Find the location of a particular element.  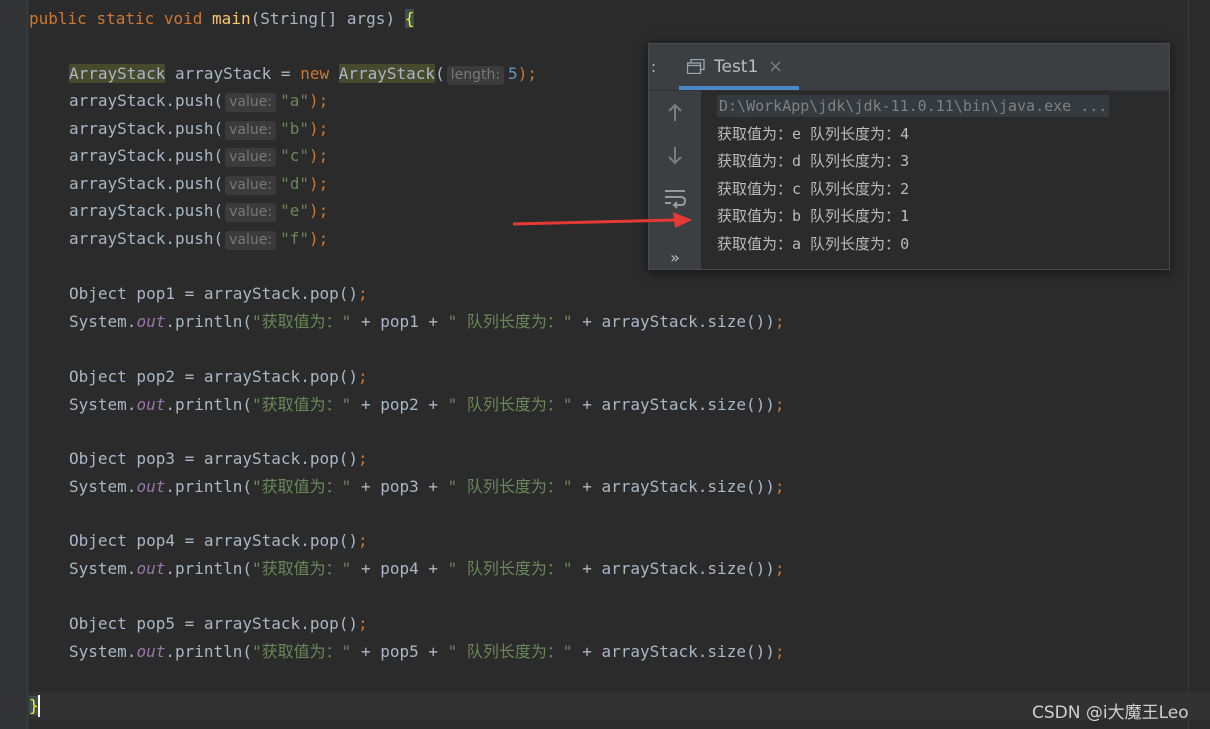

code-line-pop: Object pop3 = arrayStack.pop(); is located at coordinates (218, 459).